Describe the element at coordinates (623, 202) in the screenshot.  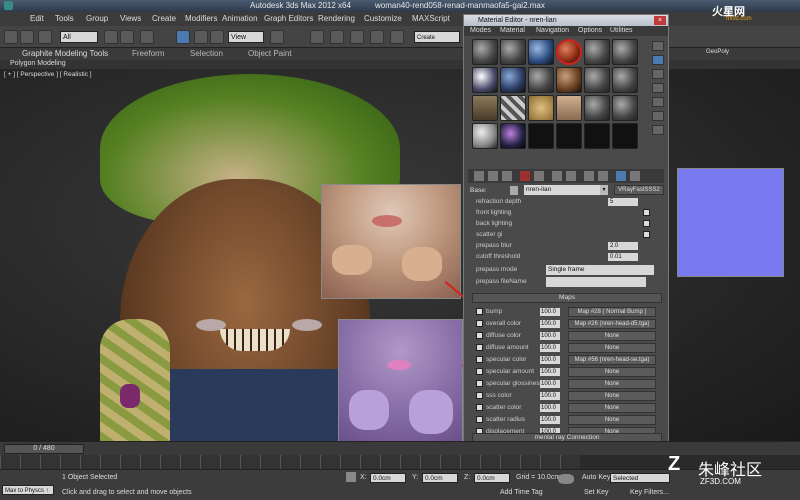
I see `refraction-depth-spinner: 5` at that location.